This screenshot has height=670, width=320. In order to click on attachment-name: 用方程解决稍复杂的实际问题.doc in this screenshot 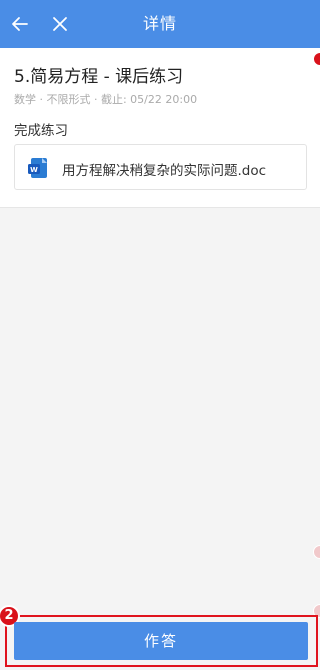, I will do `click(164, 171)`.